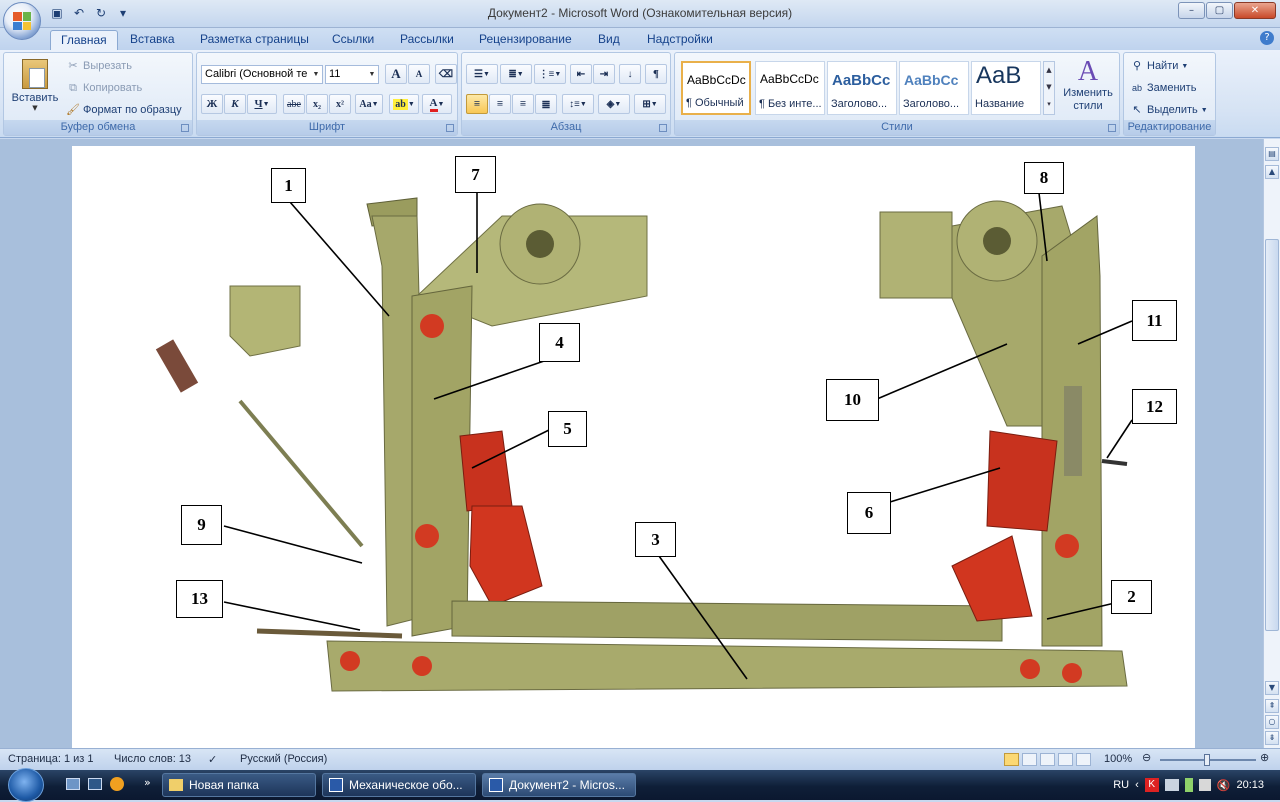 The width and height of the screenshot is (1280, 802). I want to click on tab-view: Вид, so click(609, 40).